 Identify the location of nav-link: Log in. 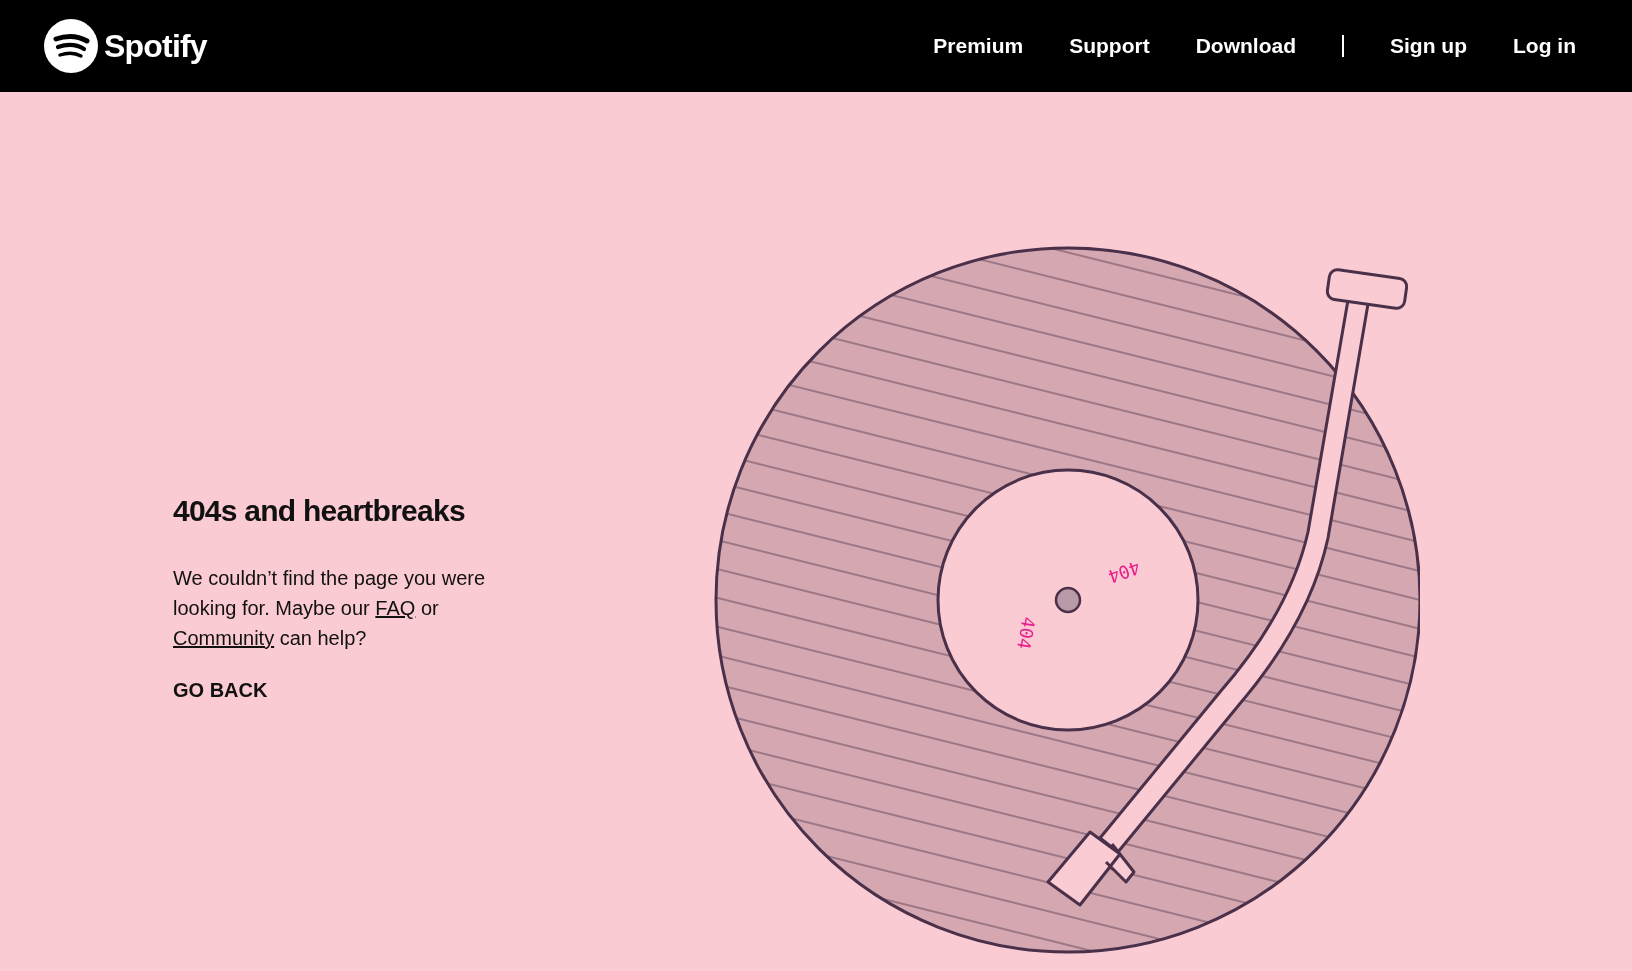
(1544, 46).